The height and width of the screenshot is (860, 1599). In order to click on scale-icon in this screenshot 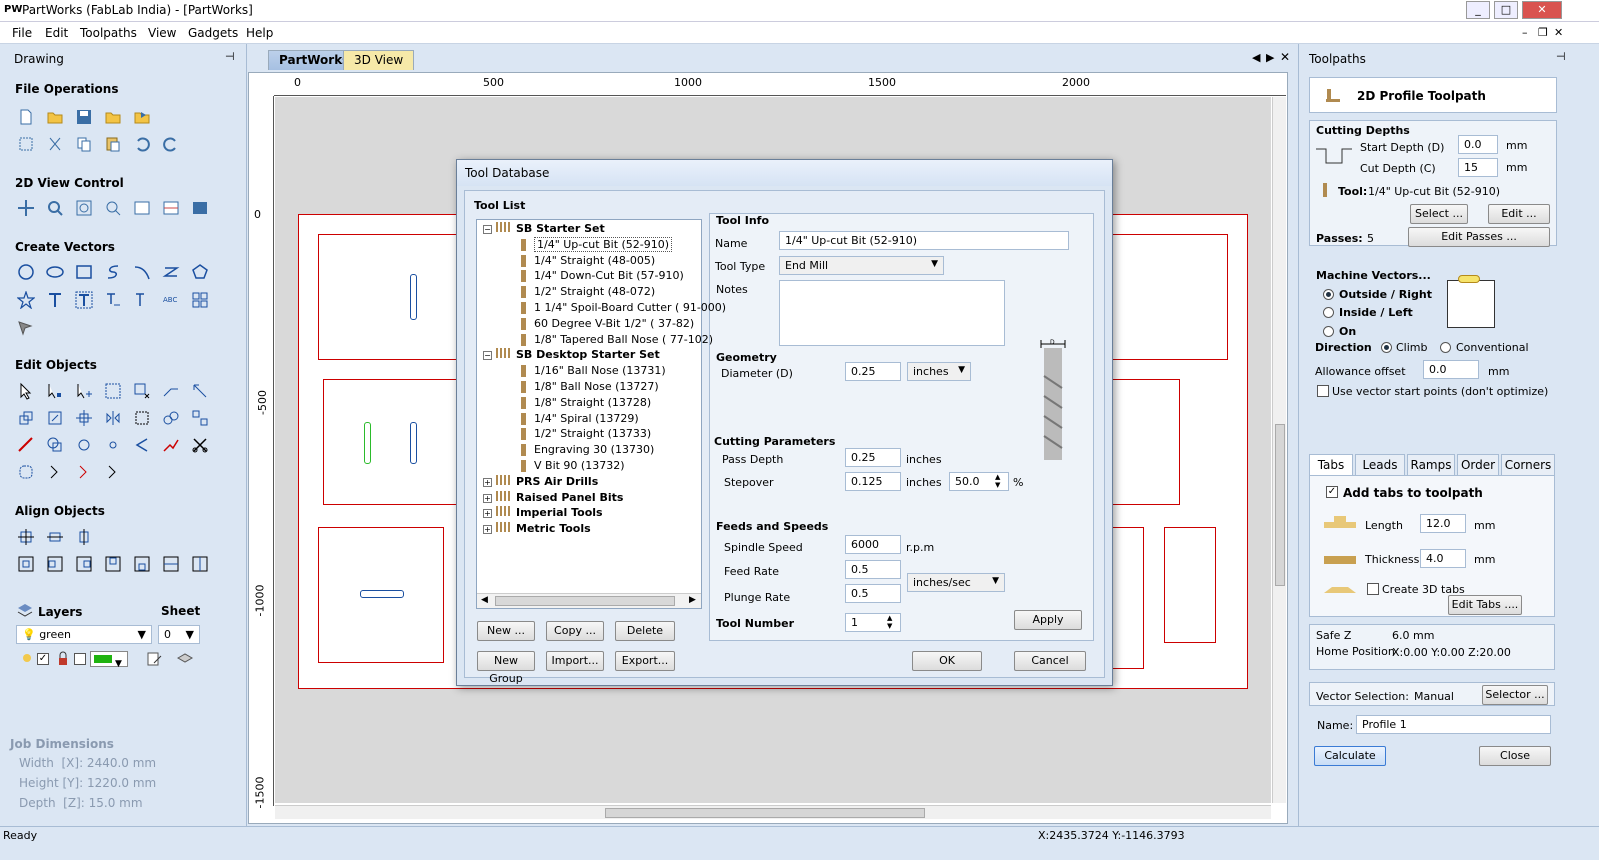, I will do `click(200, 391)`.